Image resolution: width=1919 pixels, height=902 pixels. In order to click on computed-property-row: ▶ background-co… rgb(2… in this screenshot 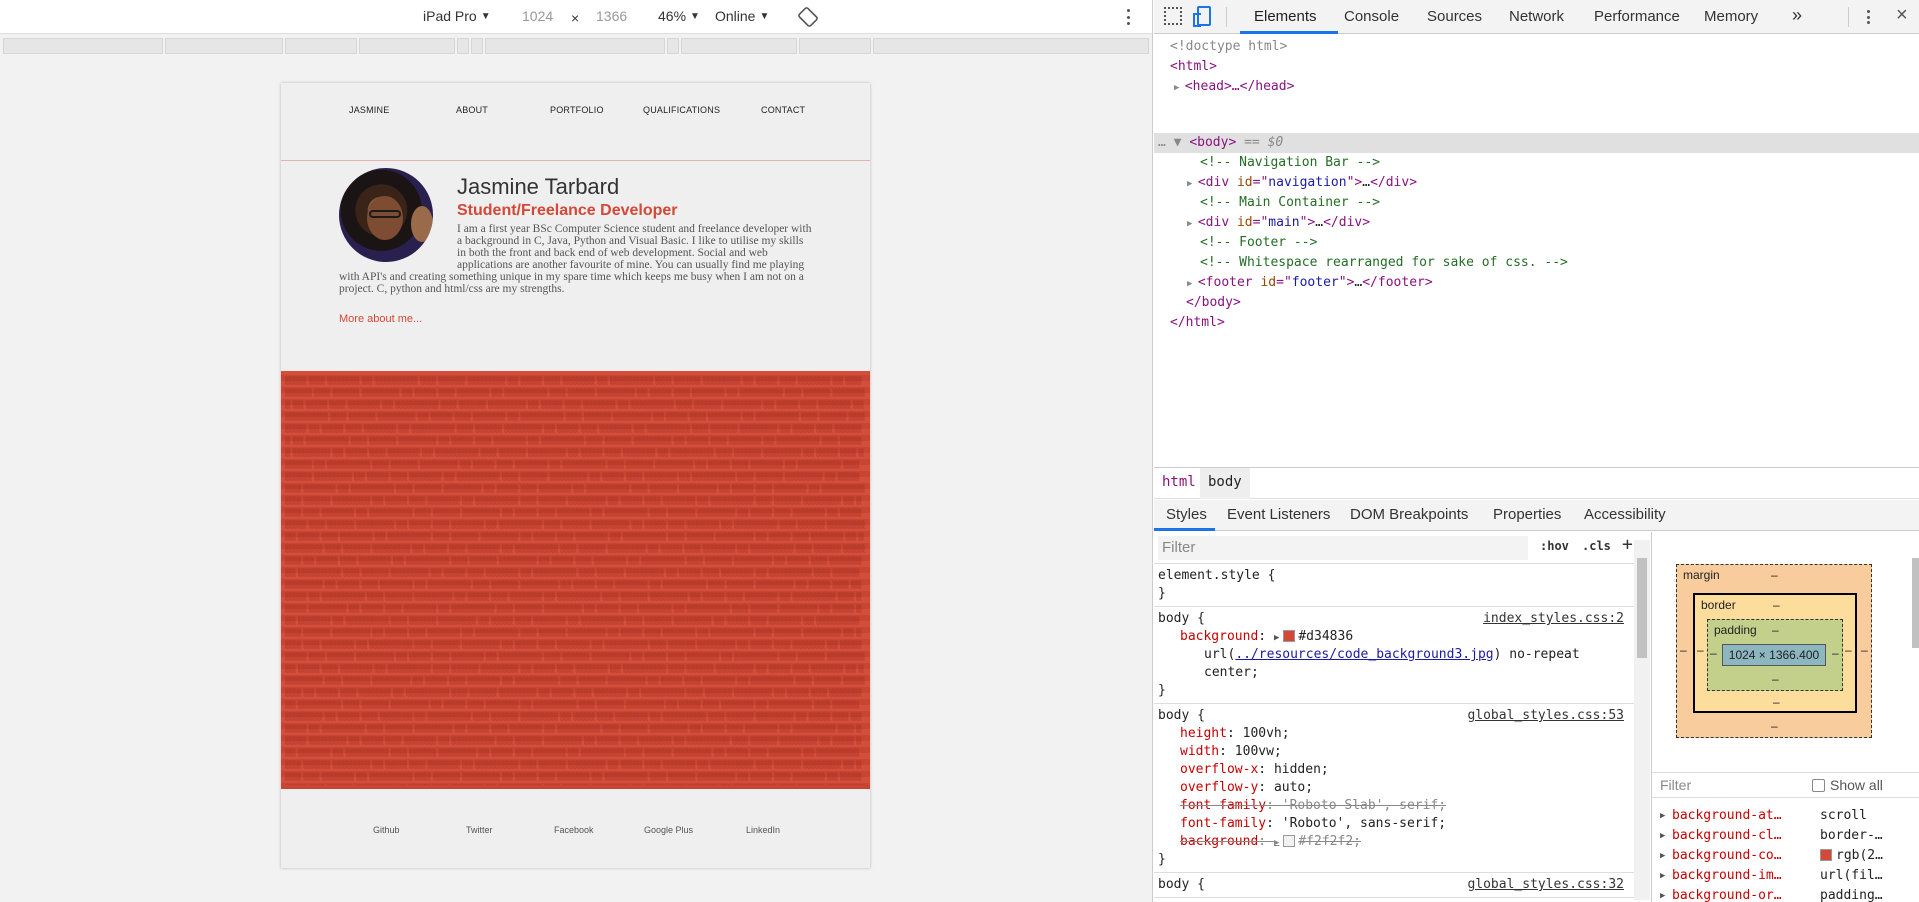, I will do `click(1785, 856)`.